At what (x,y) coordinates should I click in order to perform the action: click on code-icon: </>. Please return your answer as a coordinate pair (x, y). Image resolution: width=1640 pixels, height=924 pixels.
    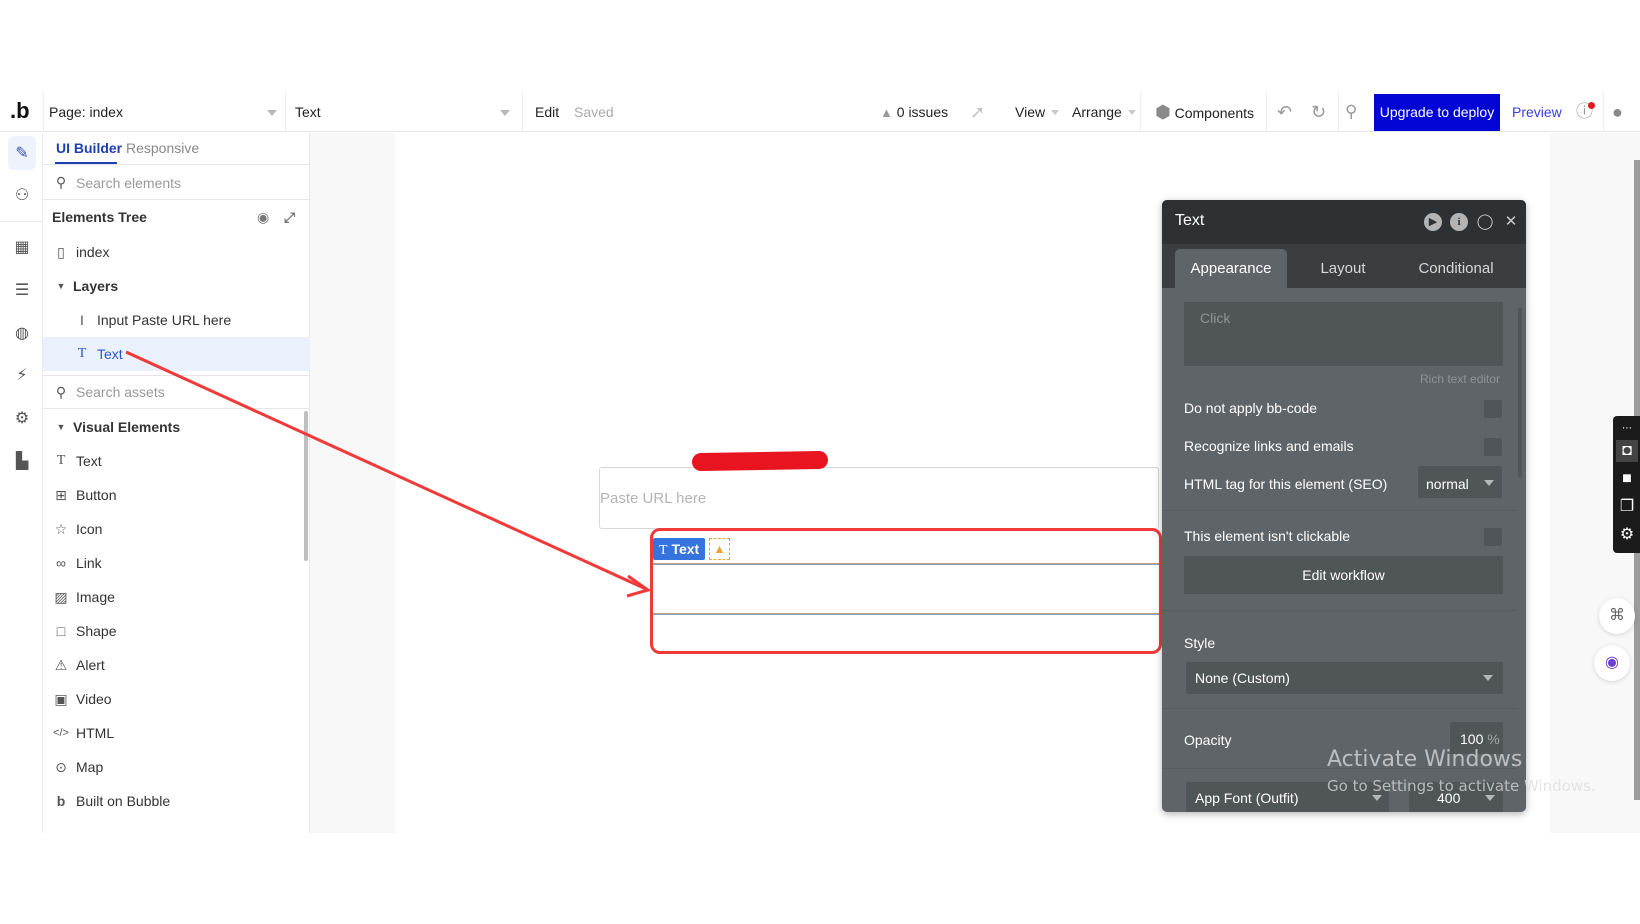
    Looking at the image, I should click on (61, 733).